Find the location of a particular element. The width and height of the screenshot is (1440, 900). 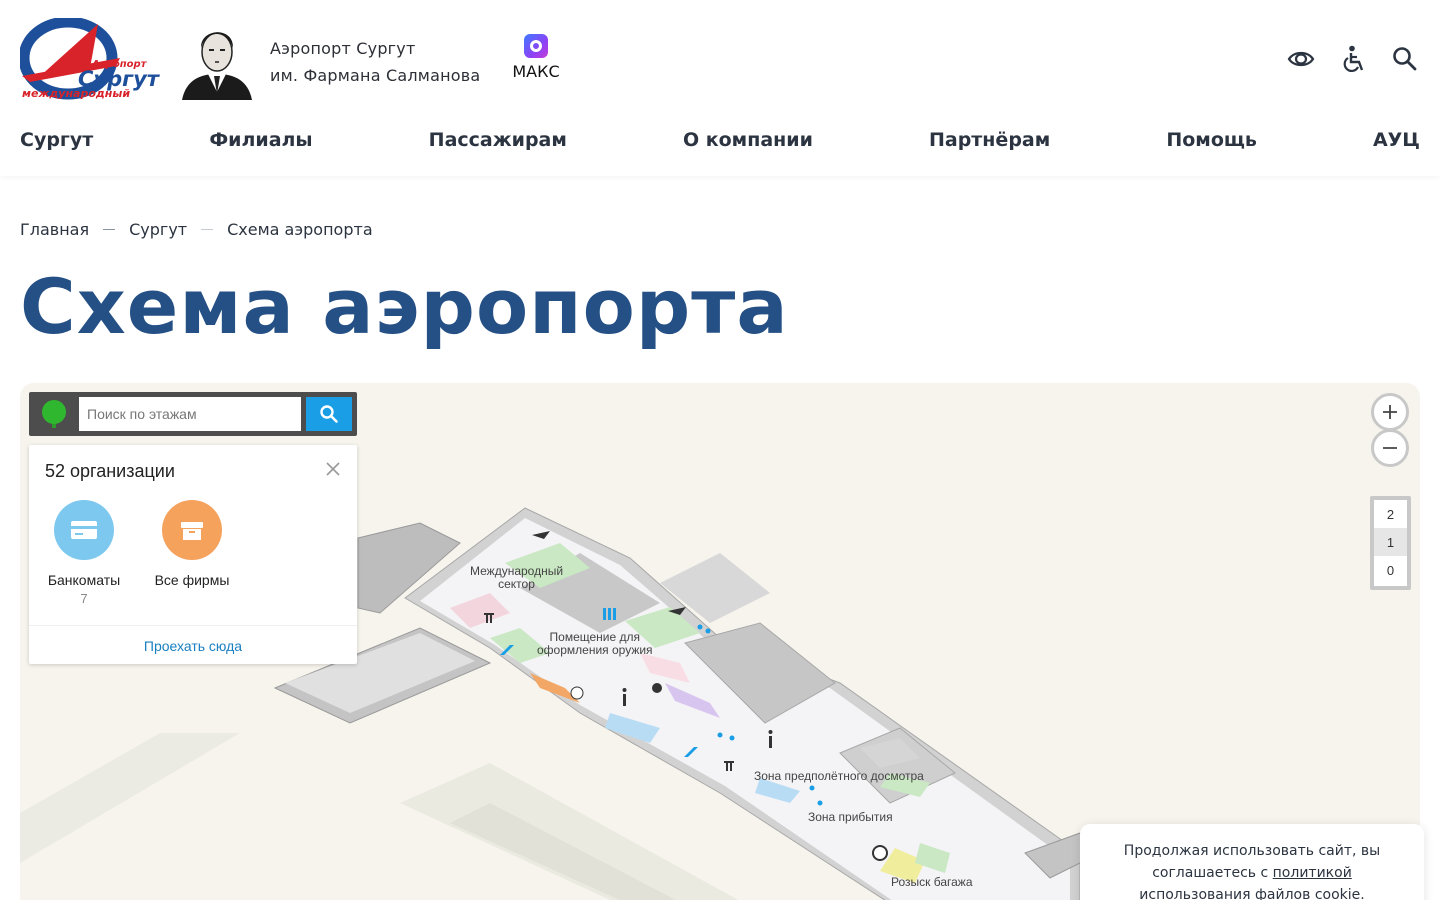

floor-selector: 2 1 0 is located at coordinates (1390, 543).